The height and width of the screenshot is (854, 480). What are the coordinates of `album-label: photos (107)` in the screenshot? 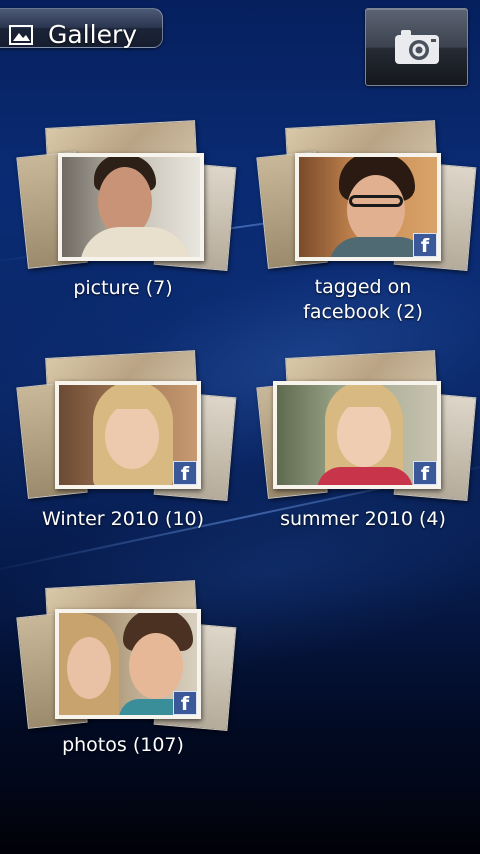 It's located at (123, 745).